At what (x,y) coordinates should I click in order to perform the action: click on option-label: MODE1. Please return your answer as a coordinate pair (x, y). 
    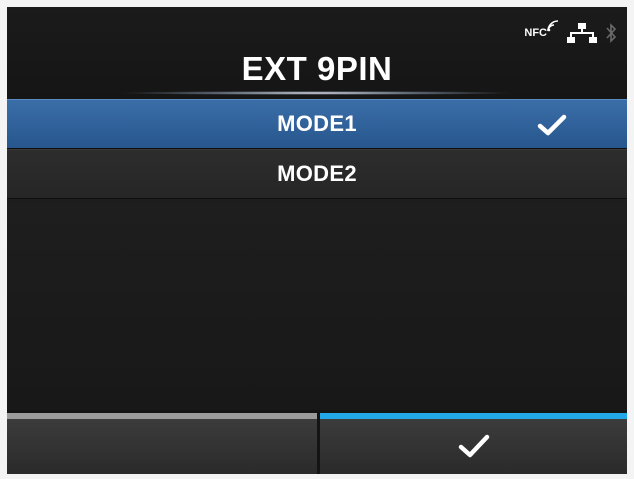
    Looking at the image, I should click on (317, 123).